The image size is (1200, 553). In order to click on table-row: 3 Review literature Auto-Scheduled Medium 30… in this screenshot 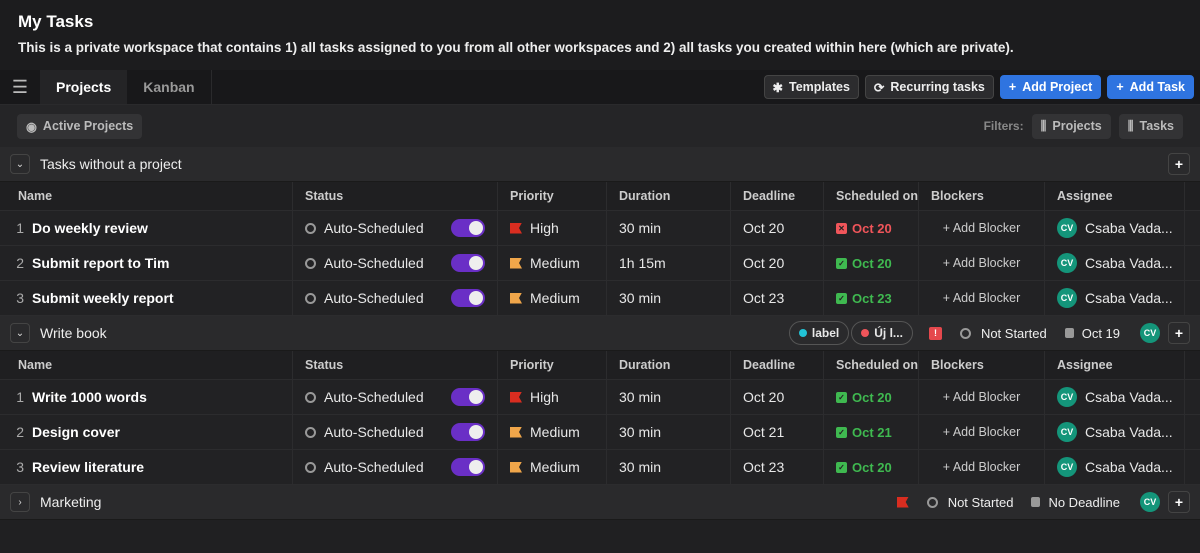, I will do `click(600, 467)`.